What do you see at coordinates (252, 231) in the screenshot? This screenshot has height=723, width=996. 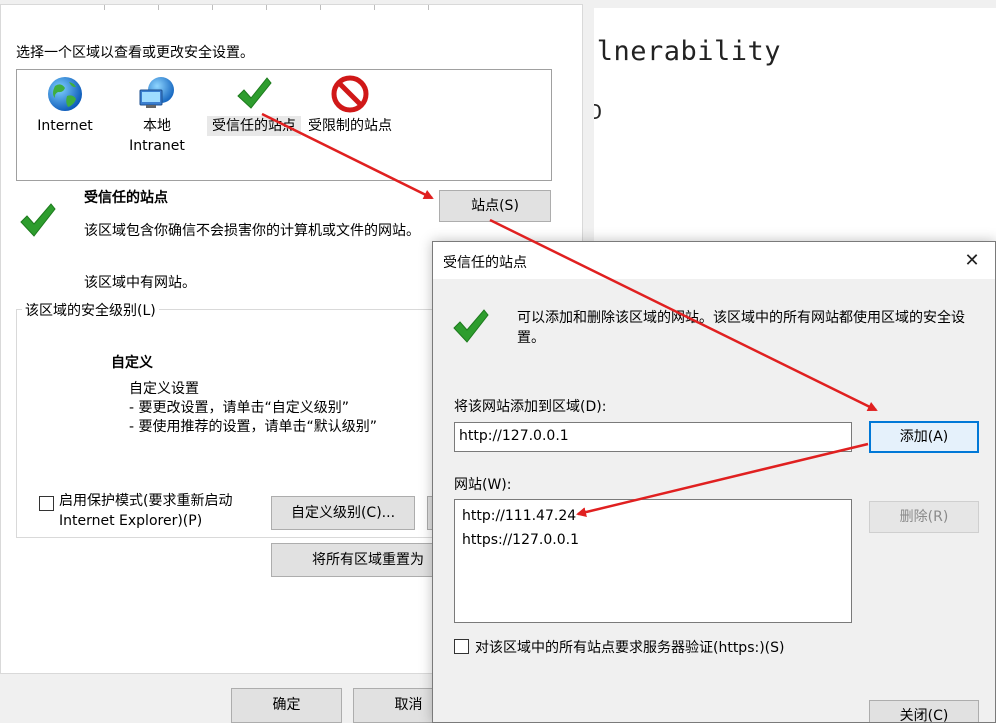 I see `selected-zone-description: 该区域包含你确信不会损害你的计算机或文件的网站。` at bounding box center [252, 231].